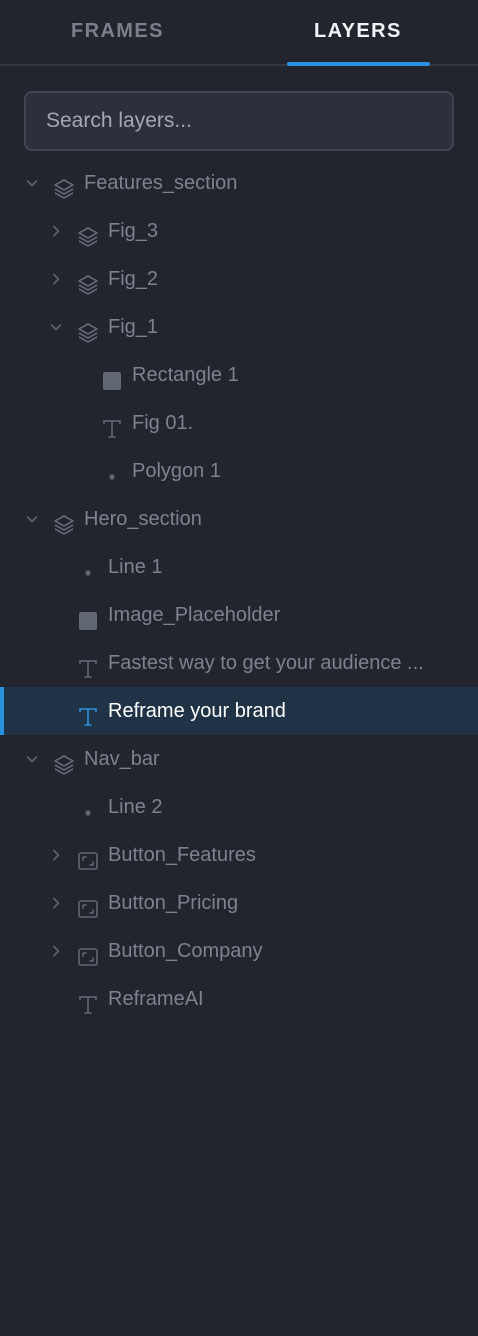  Describe the element at coordinates (239, 807) in the screenshot. I see `layer-line-2: Line 2` at that location.